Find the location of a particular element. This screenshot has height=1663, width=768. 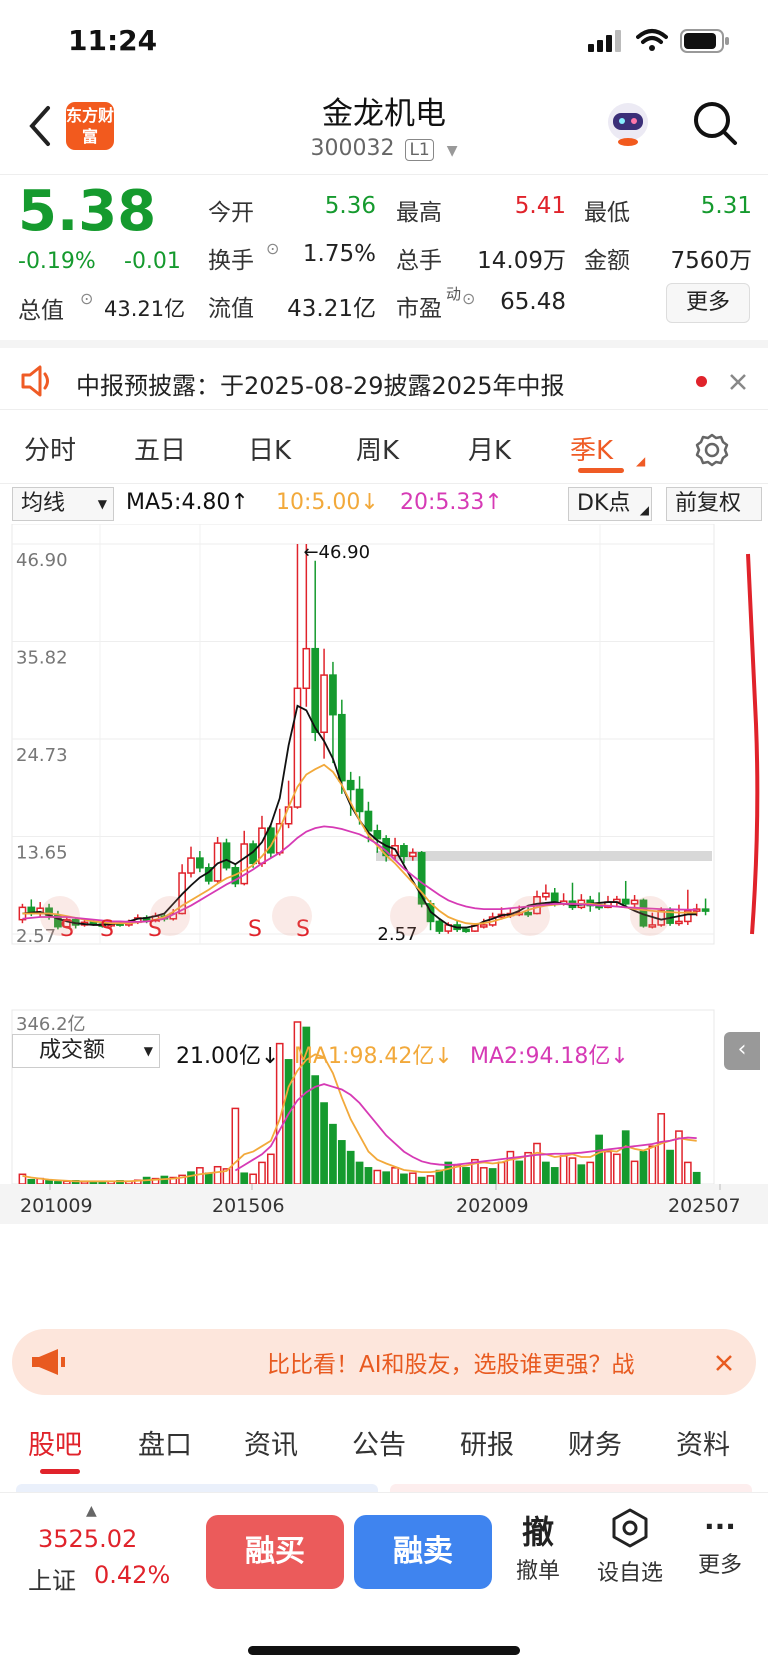

speaker-icon is located at coordinates (35, 381).